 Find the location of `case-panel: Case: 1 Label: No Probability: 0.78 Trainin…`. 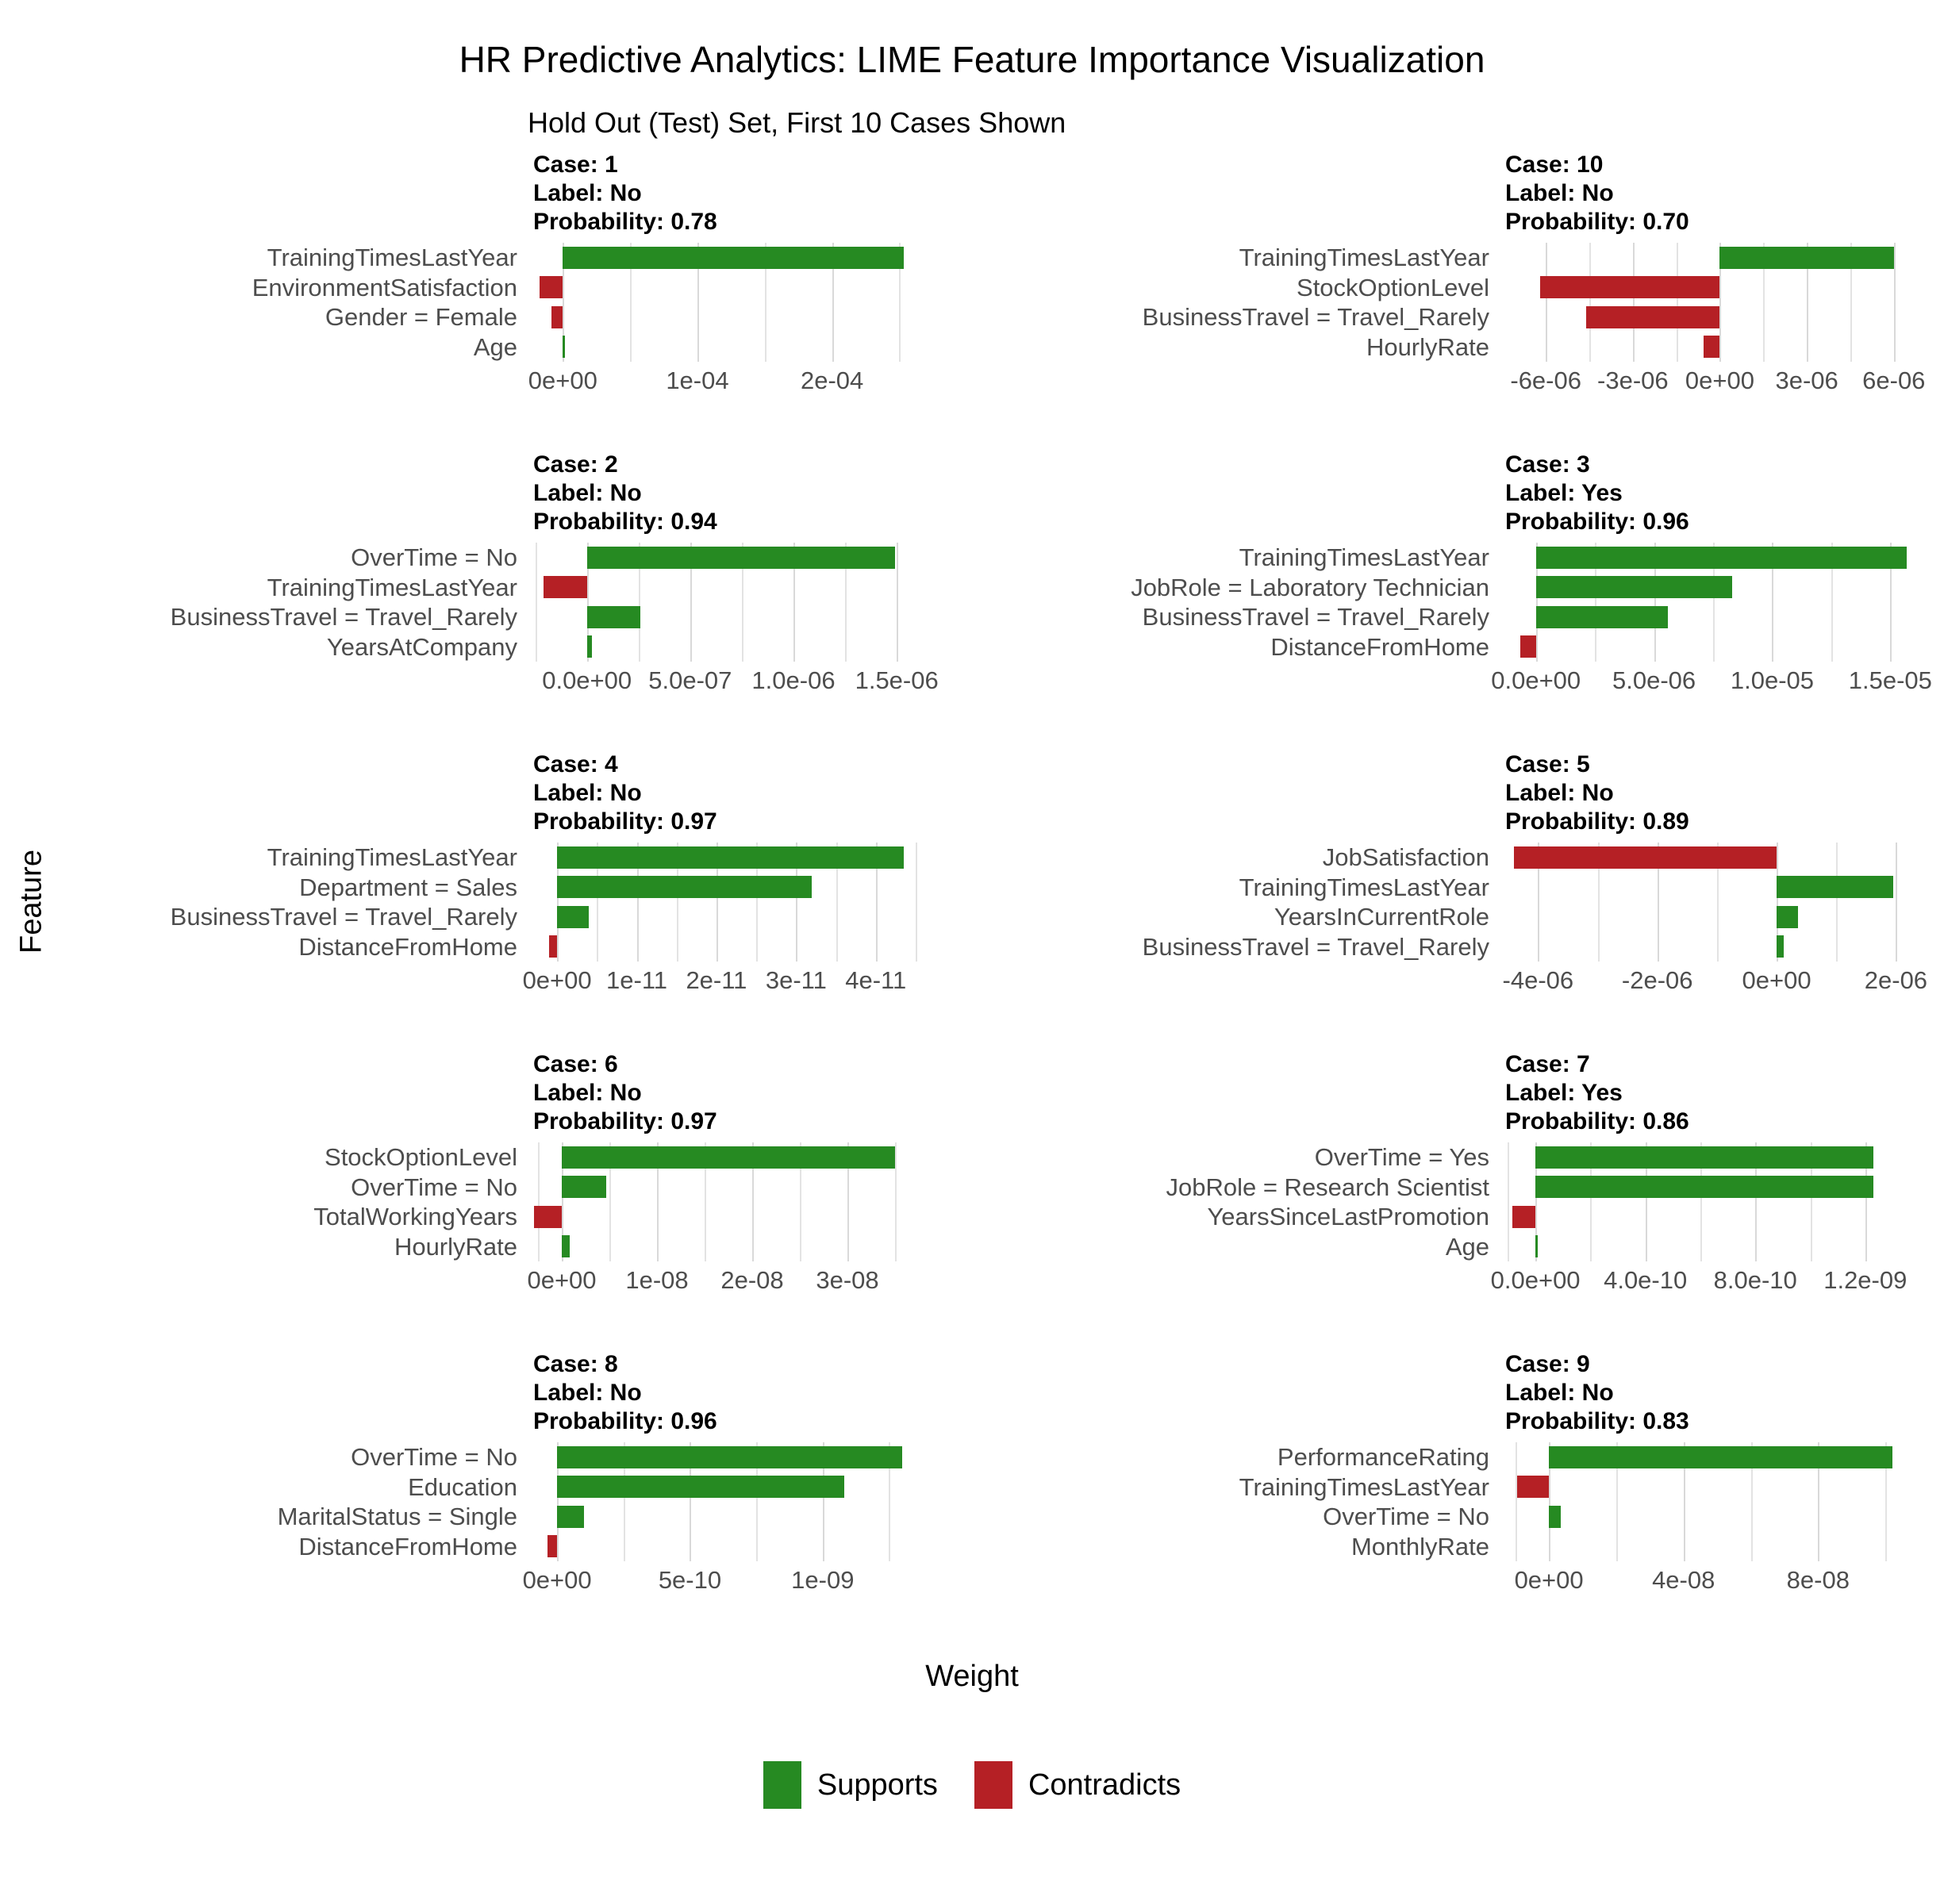

case-panel: Case: 1 Label: No Probability: 0.78 Trainin… is located at coordinates (486, 301).